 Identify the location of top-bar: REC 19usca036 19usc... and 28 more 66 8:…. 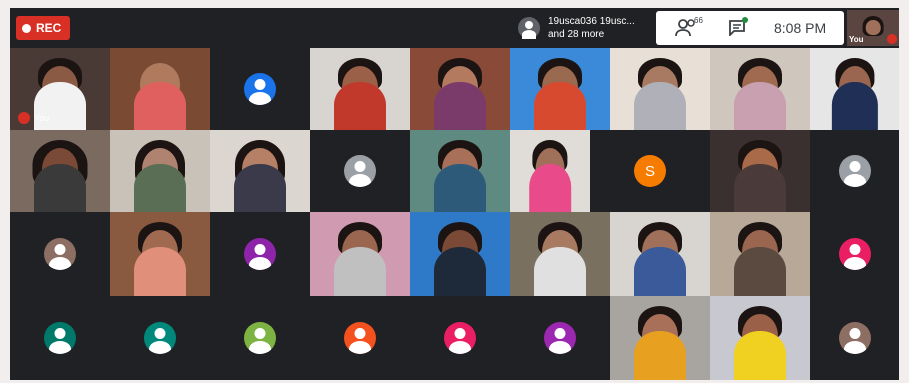
(454, 28).